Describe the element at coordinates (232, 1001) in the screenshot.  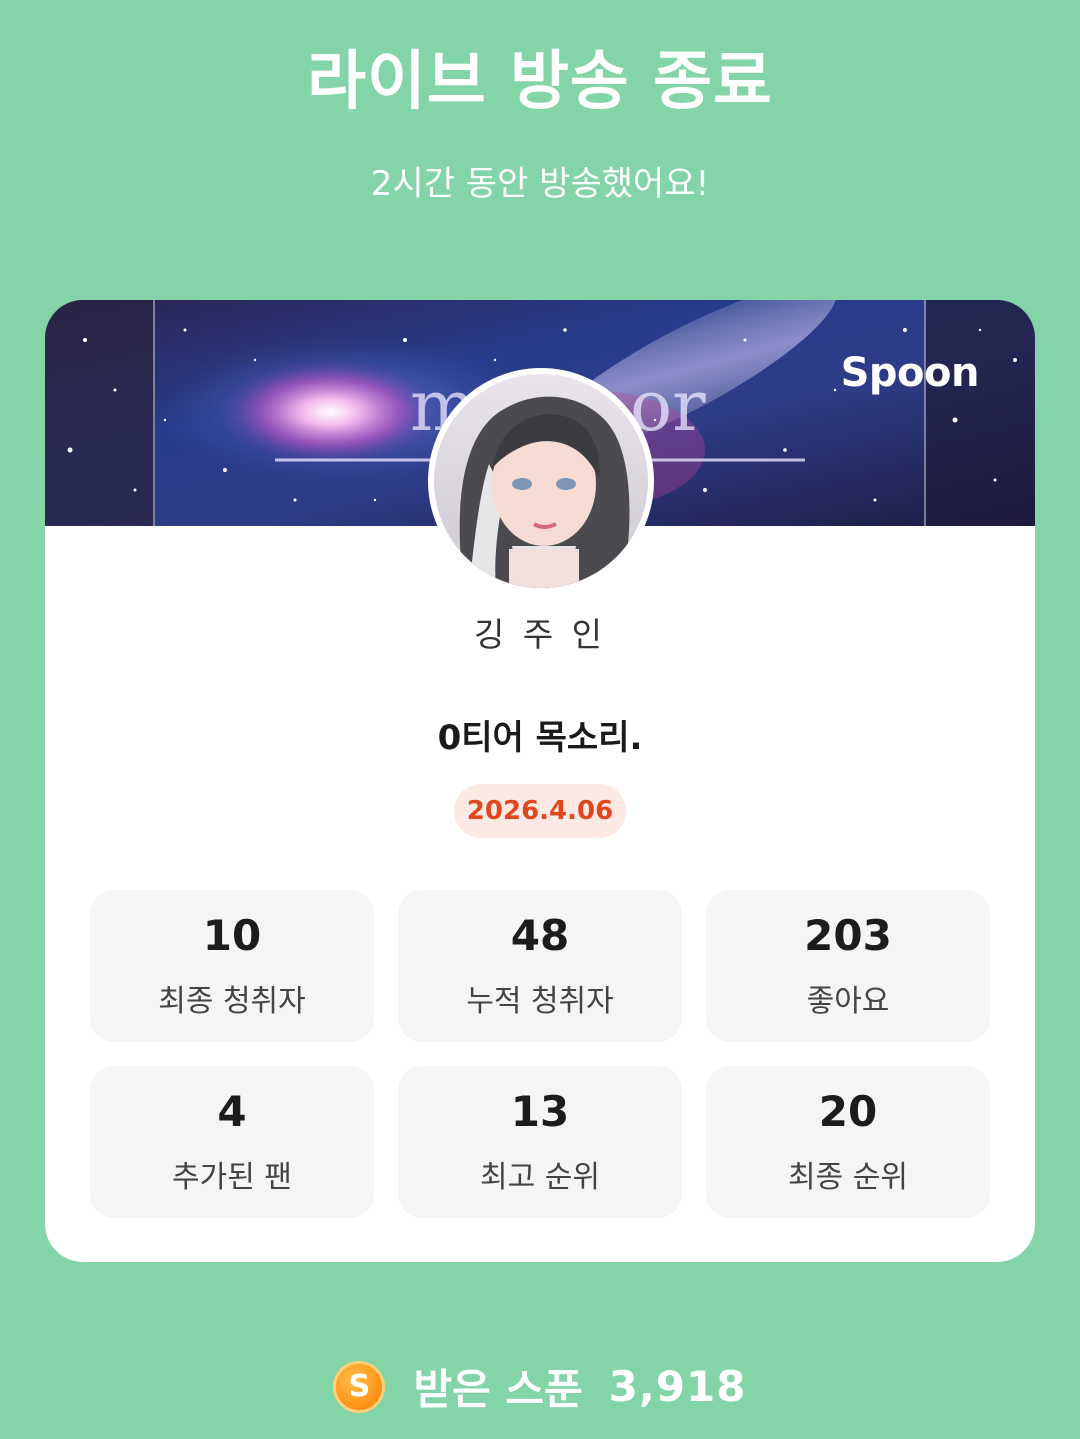
I see `stat-label: 최종 청취자` at that location.